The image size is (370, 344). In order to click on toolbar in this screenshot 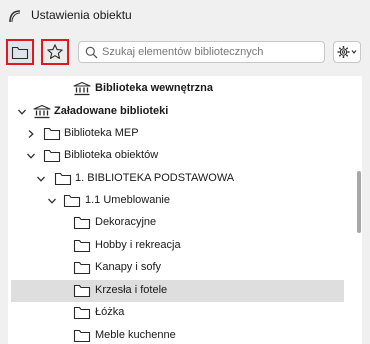, I will do `click(185, 52)`.